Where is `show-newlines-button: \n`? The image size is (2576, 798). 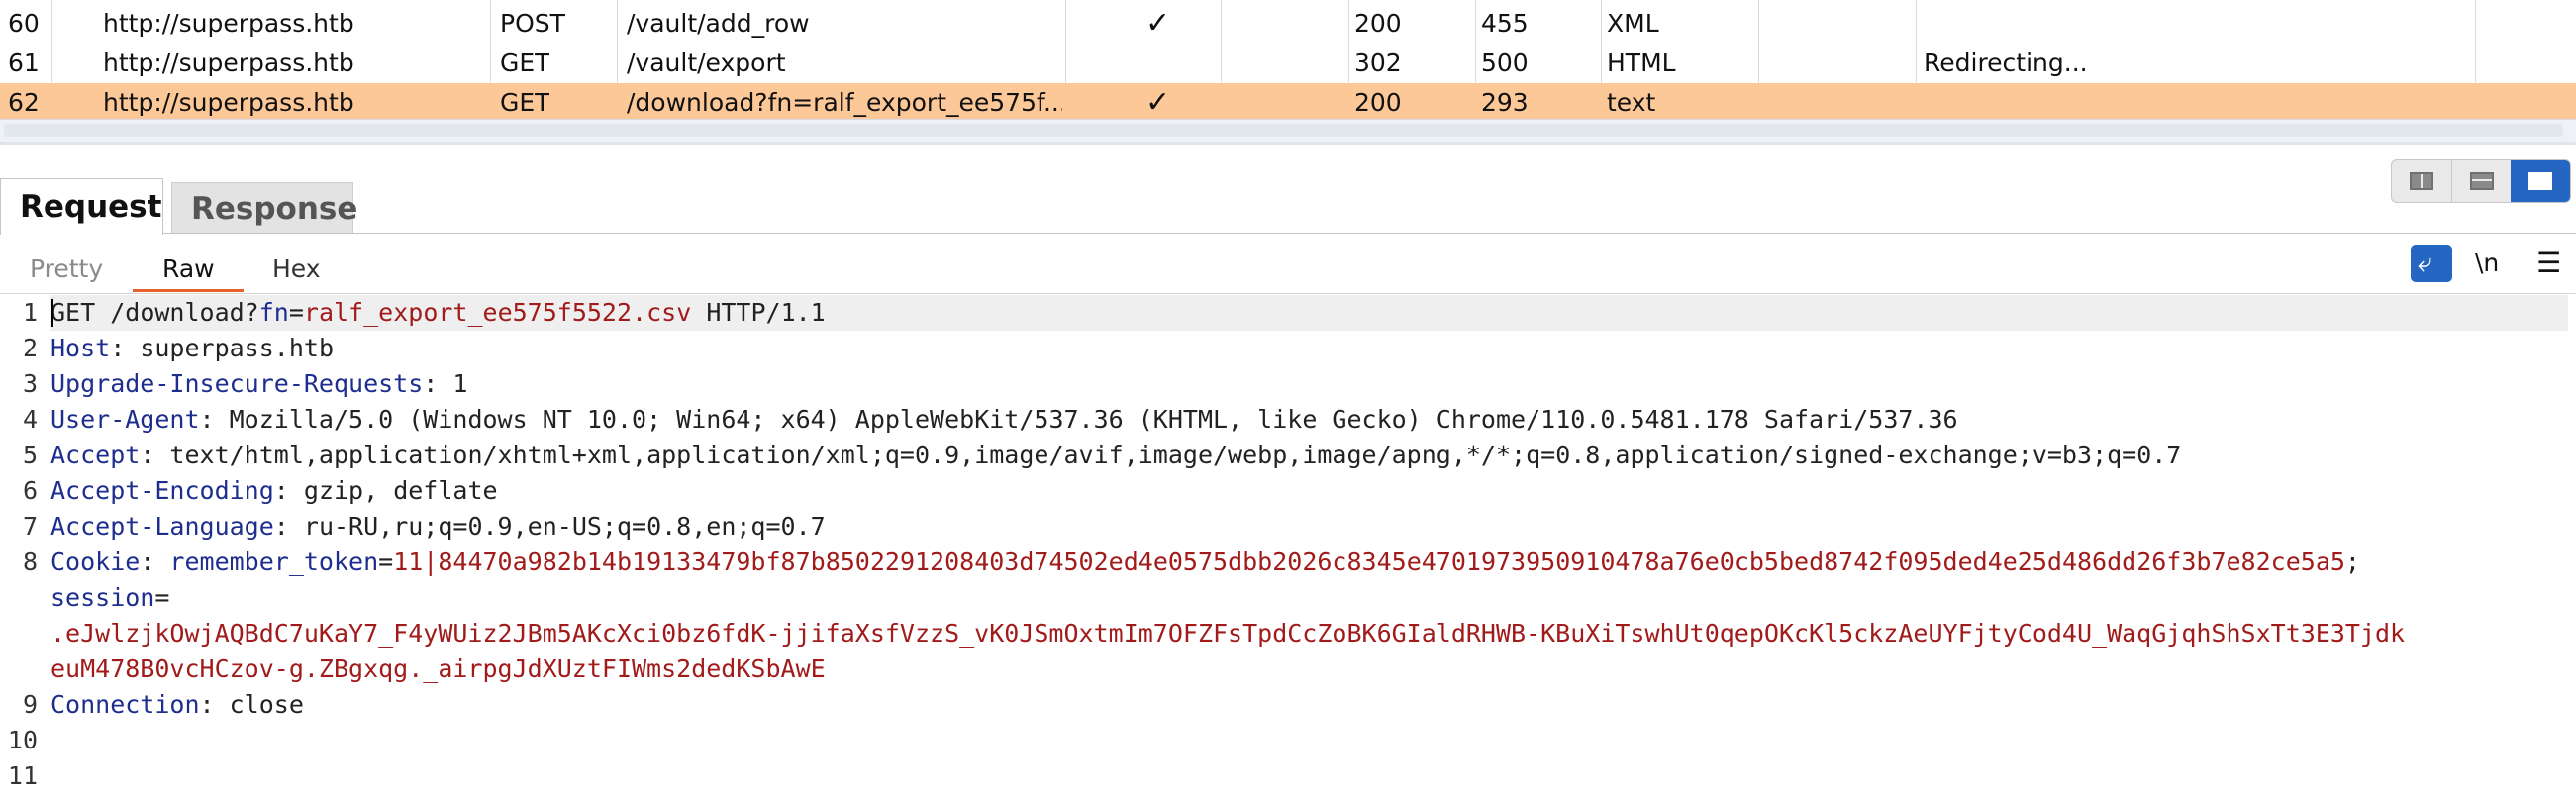
show-newlines-button: \n is located at coordinates (2487, 263).